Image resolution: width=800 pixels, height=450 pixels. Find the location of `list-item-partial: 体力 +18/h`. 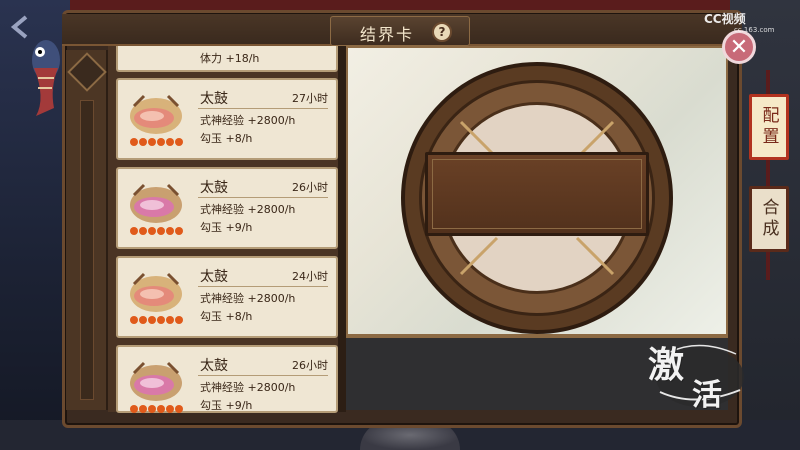

list-item-partial: 体力 +18/h is located at coordinates (227, 59).